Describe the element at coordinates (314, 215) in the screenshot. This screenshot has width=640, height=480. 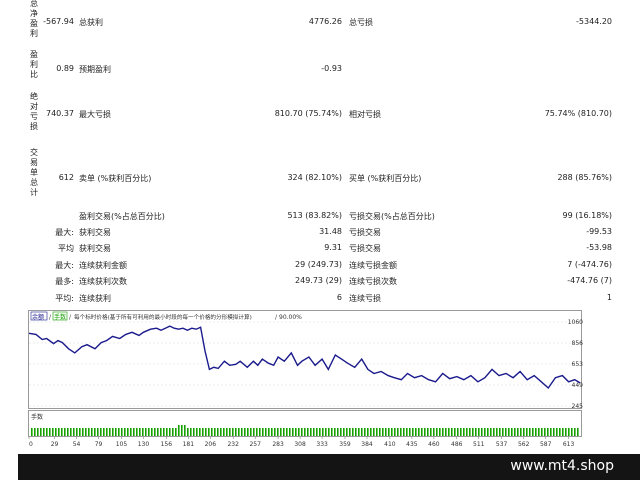
I see `profit-trades-value: 513 (83.82%)` at that location.